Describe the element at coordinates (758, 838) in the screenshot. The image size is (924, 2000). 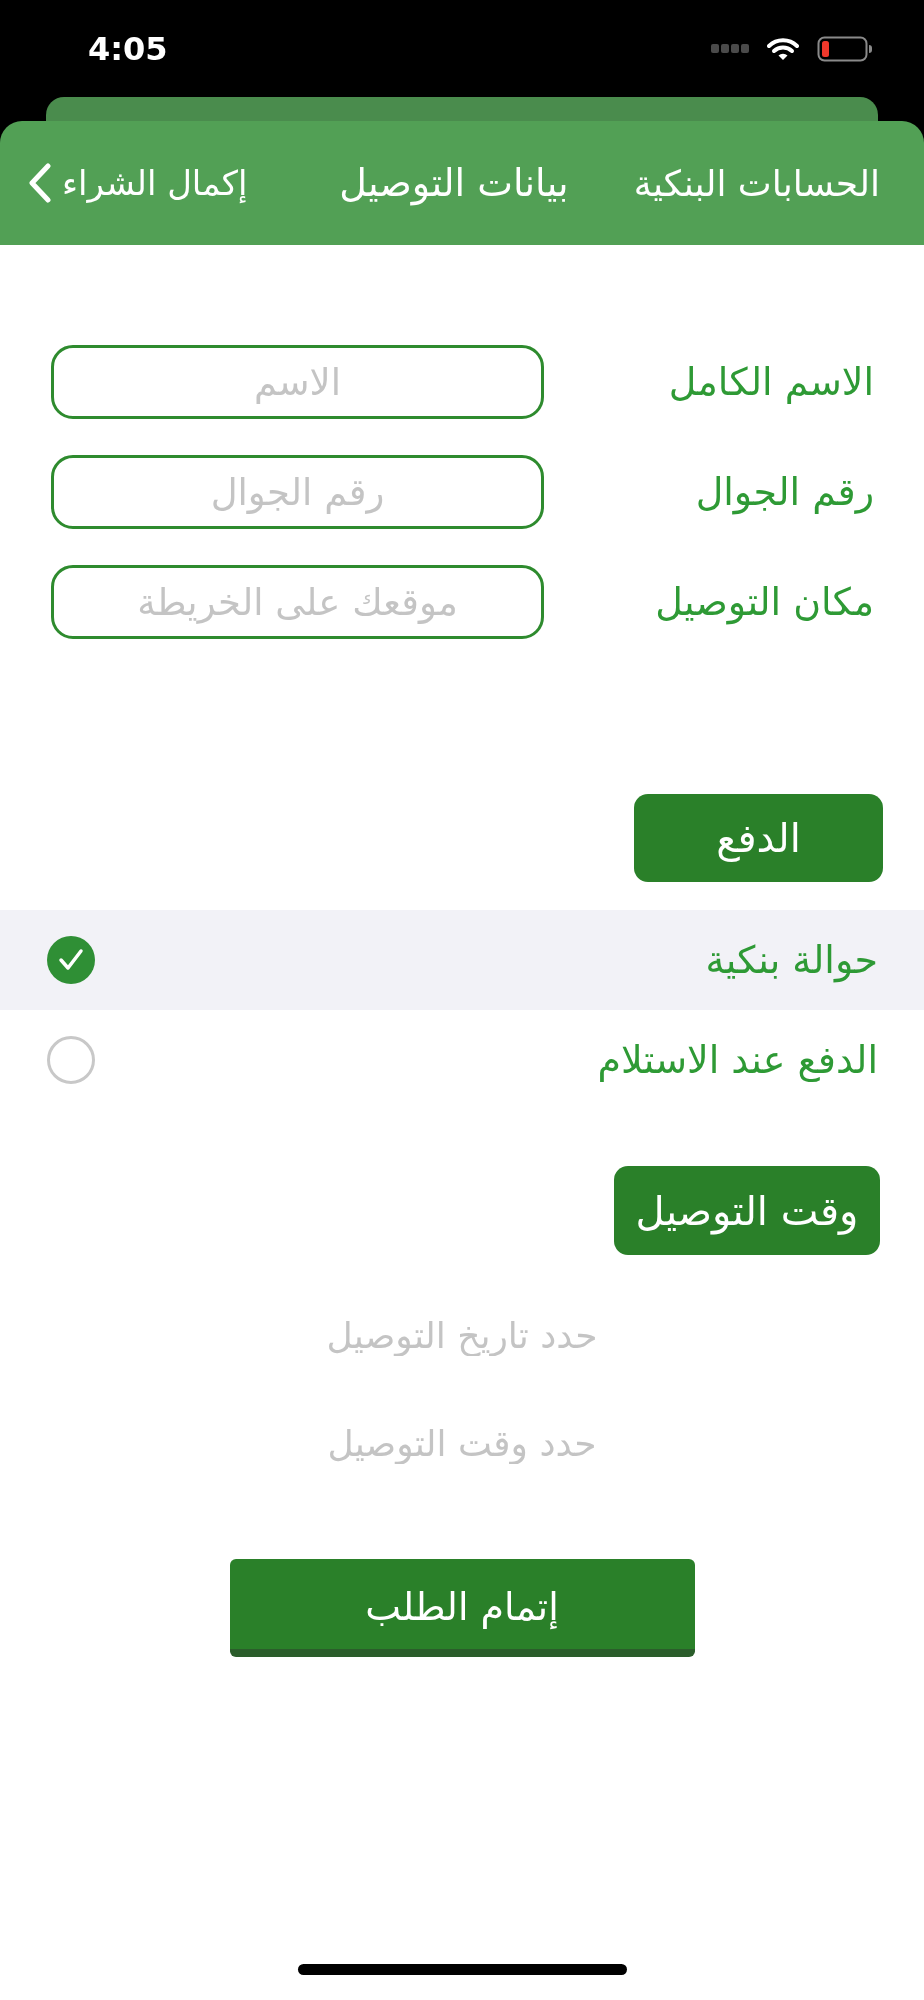
I see `section-heading: الدفع` at that location.